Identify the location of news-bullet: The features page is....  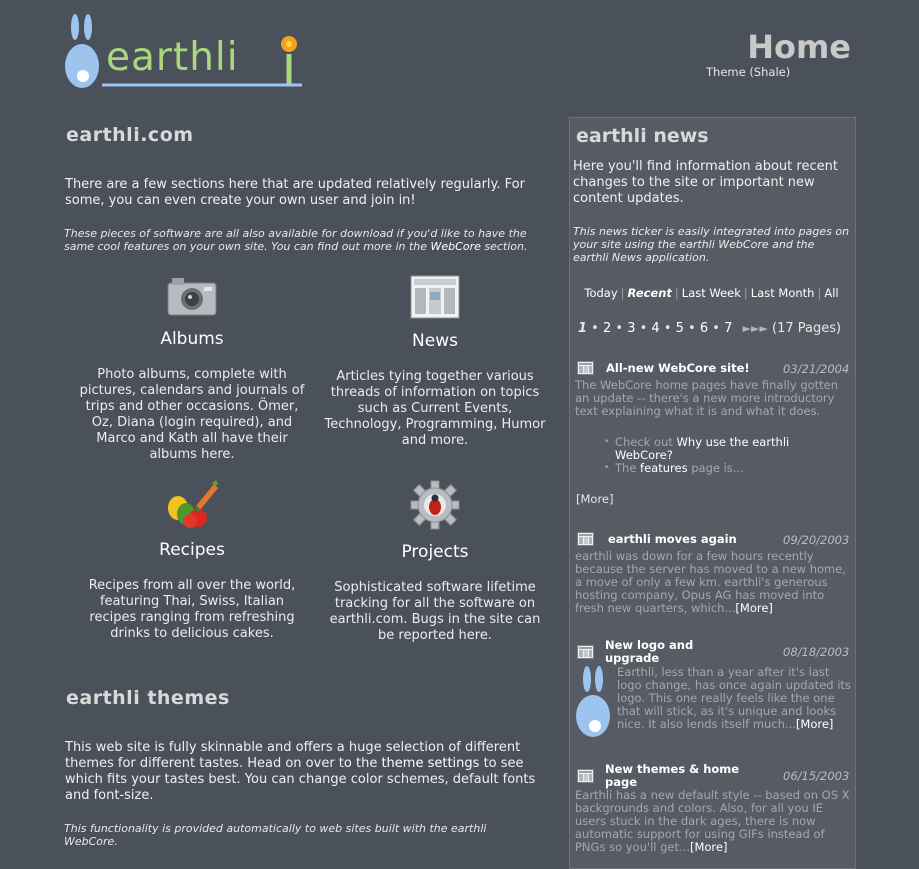
(704, 468).